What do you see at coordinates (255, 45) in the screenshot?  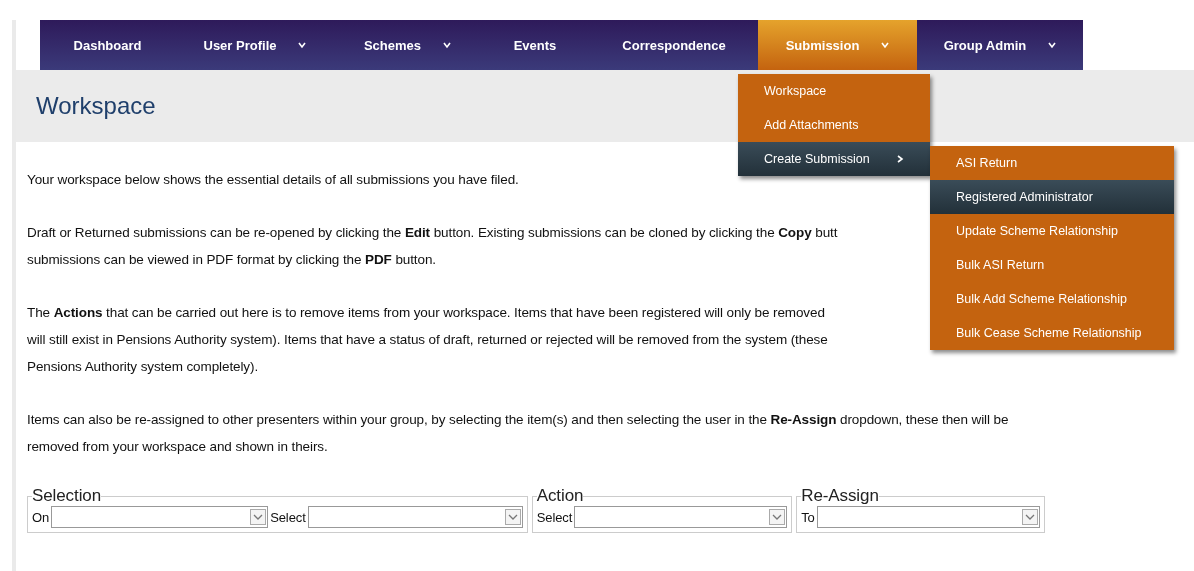 I see `nav-tab: User Profile` at bounding box center [255, 45].